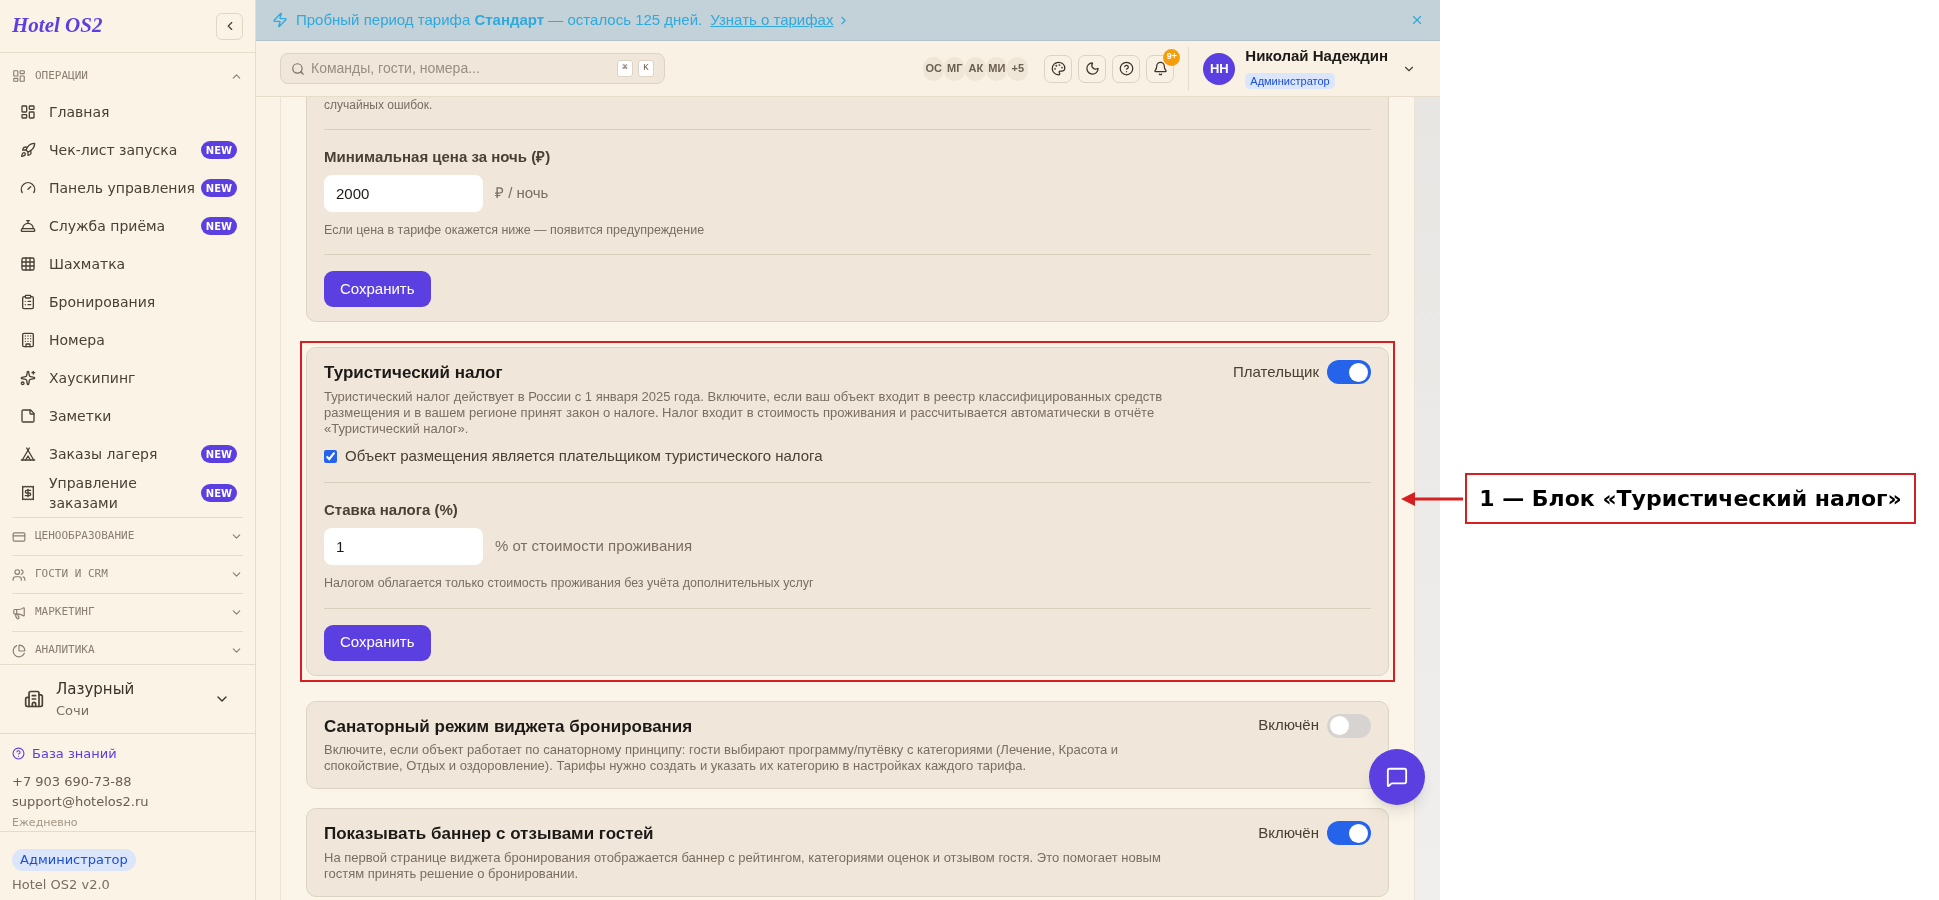  What do you see at coordinates (515, 230) in the screenshot?
I see `hint-text: Если цена в тарифе окажется ниже — появится предупреждение` at bounding box center [515, 230].